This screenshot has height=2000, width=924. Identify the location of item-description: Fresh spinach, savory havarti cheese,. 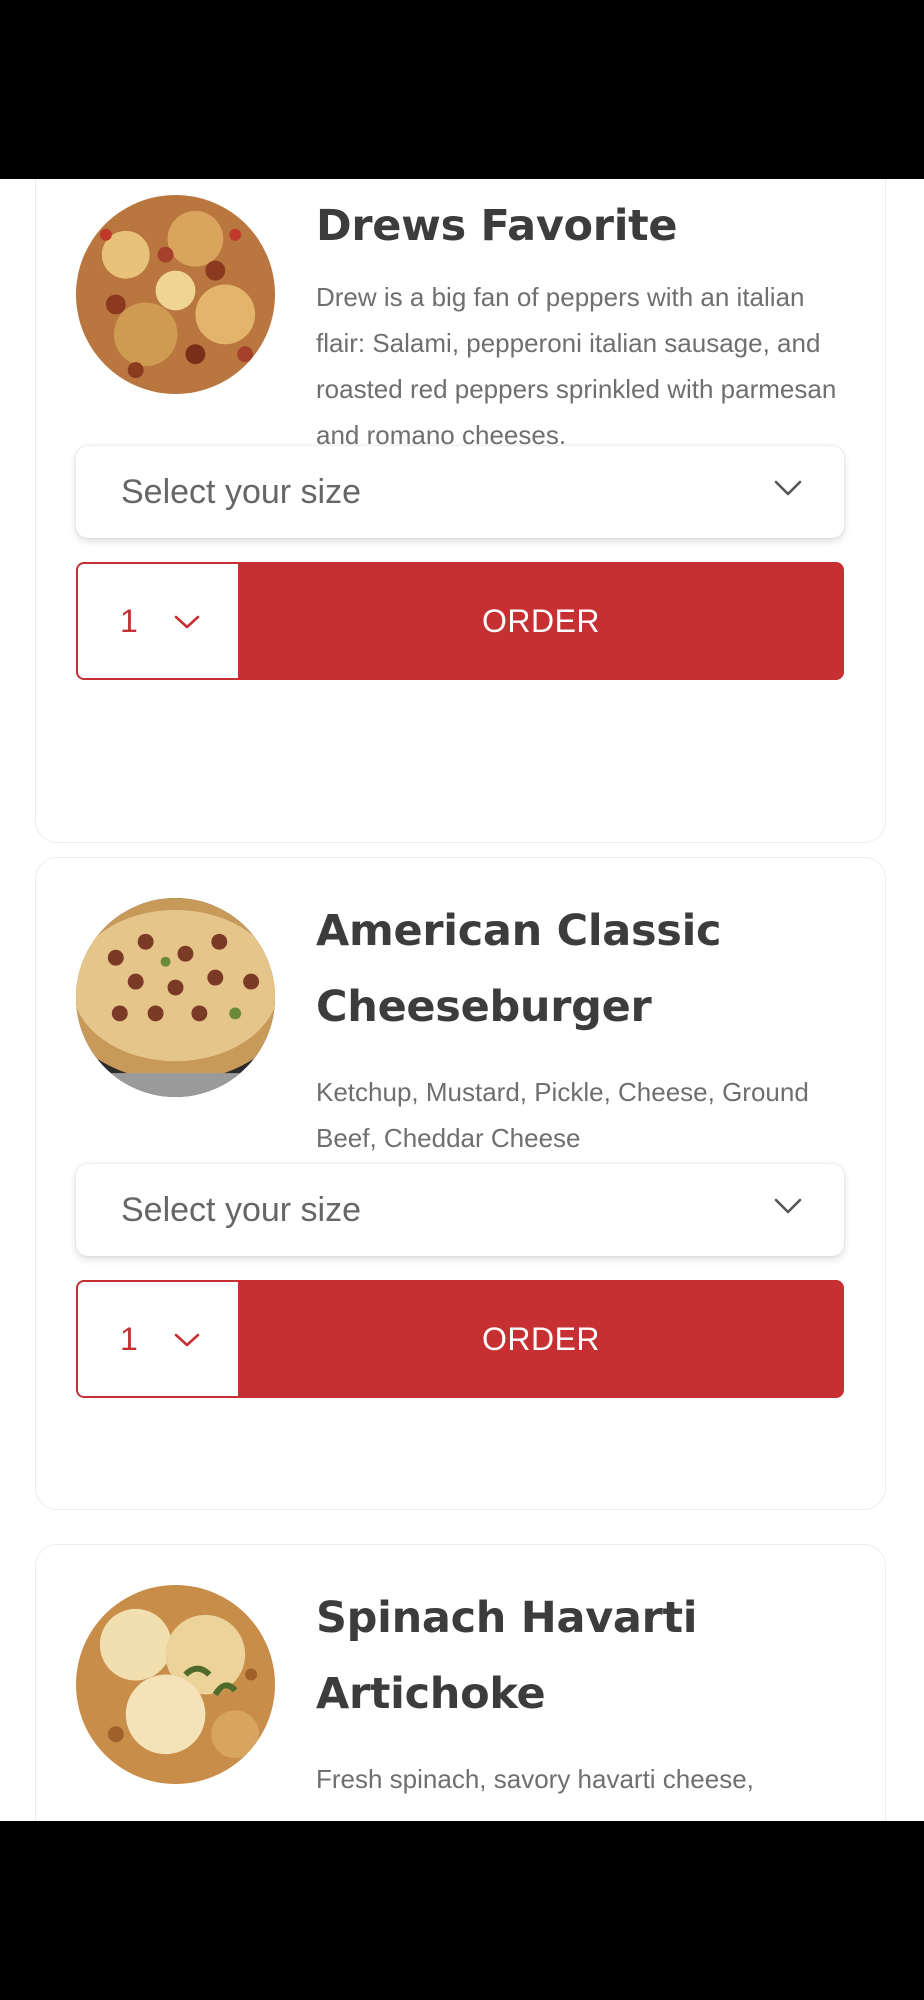
(535, 1779).